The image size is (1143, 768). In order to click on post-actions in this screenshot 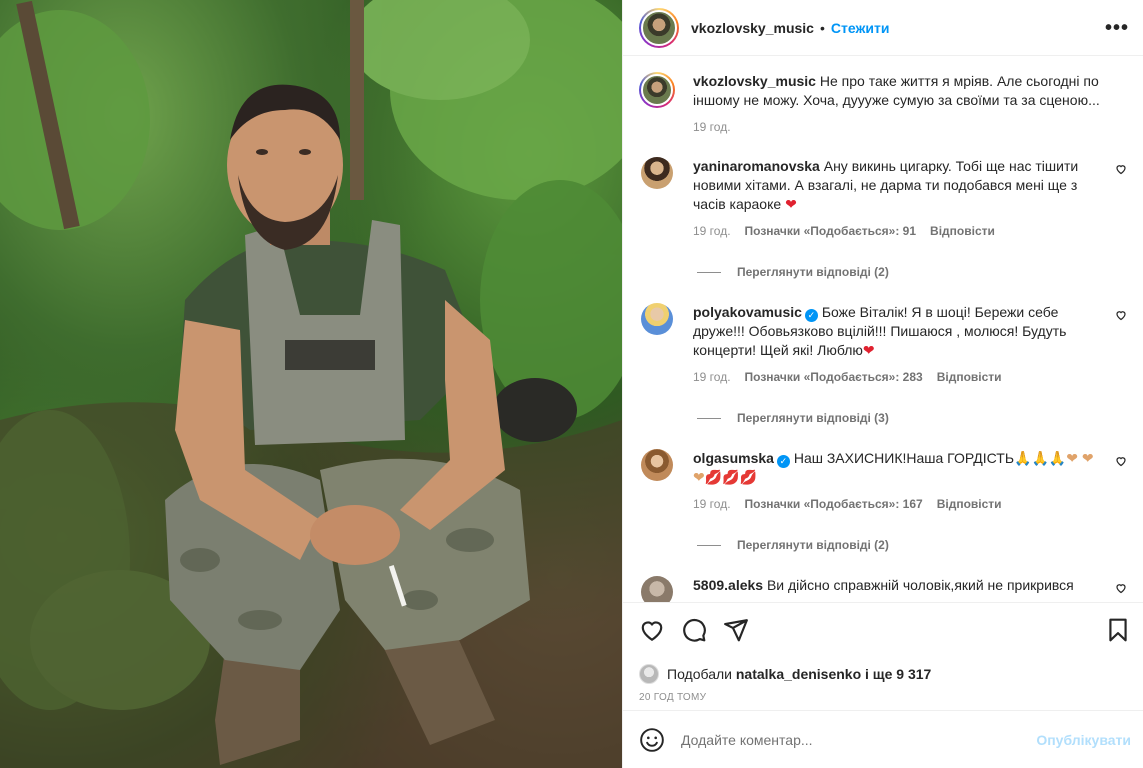, I will do `click(883, 629)`.